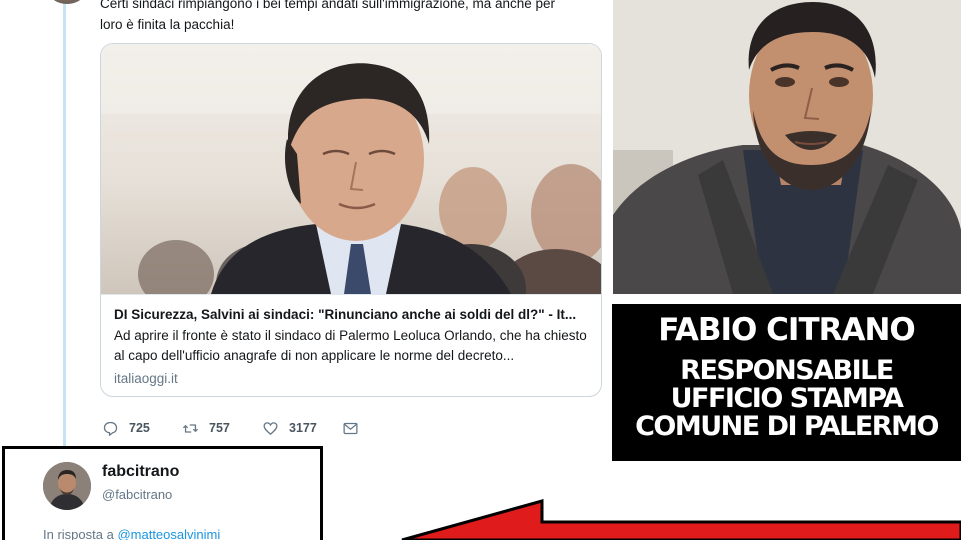  I want to click on display-name: fabcitrano, so click(140, 472).